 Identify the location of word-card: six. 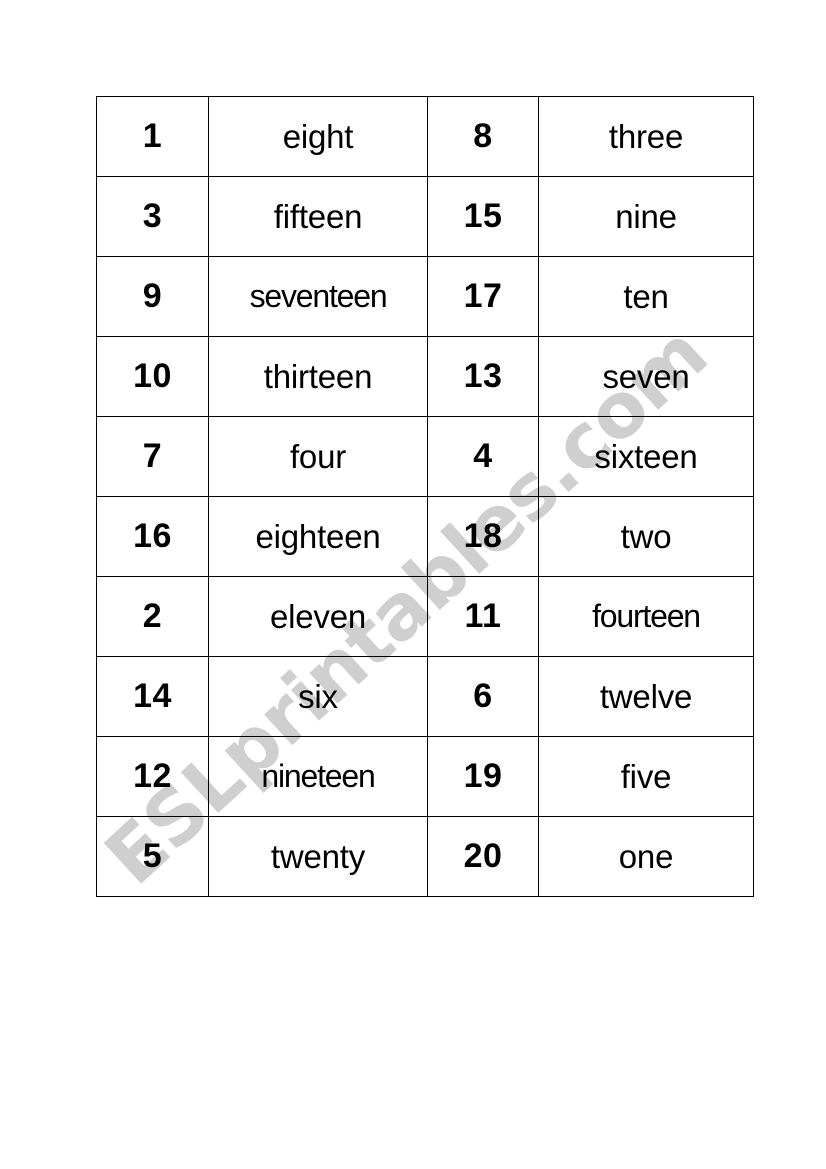
(318, 696).